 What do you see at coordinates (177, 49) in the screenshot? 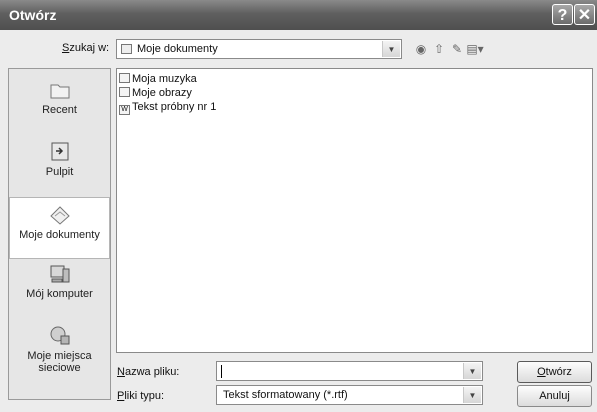
I see `look-in-value: Moje dokumenty` at bounding box center [177, 49].